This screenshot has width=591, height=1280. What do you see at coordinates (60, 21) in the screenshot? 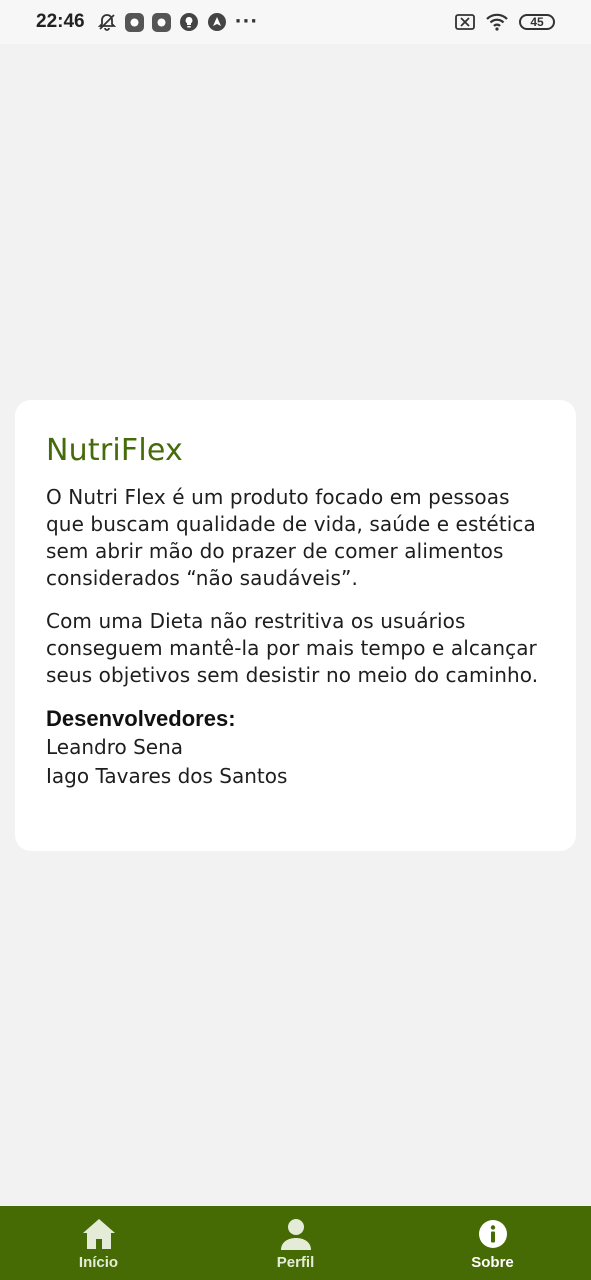
I see `status-time: 22:46` at bounding box center [60, 21].